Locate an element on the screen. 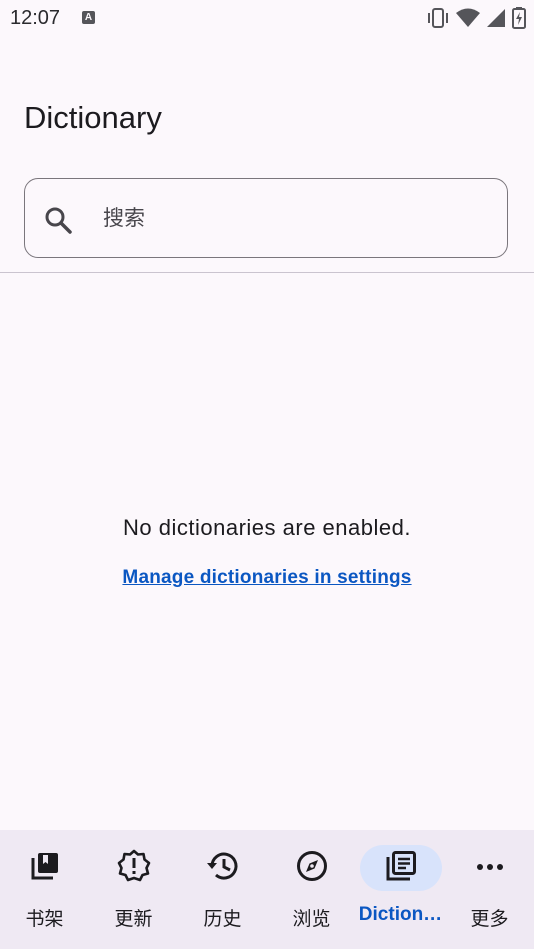 Image resolution: width=534 pixels, height=949 pixels. bottom-navigation: 书架 更新 历史 浏览 Diction… 更多 is located at coordinates (267, 889).